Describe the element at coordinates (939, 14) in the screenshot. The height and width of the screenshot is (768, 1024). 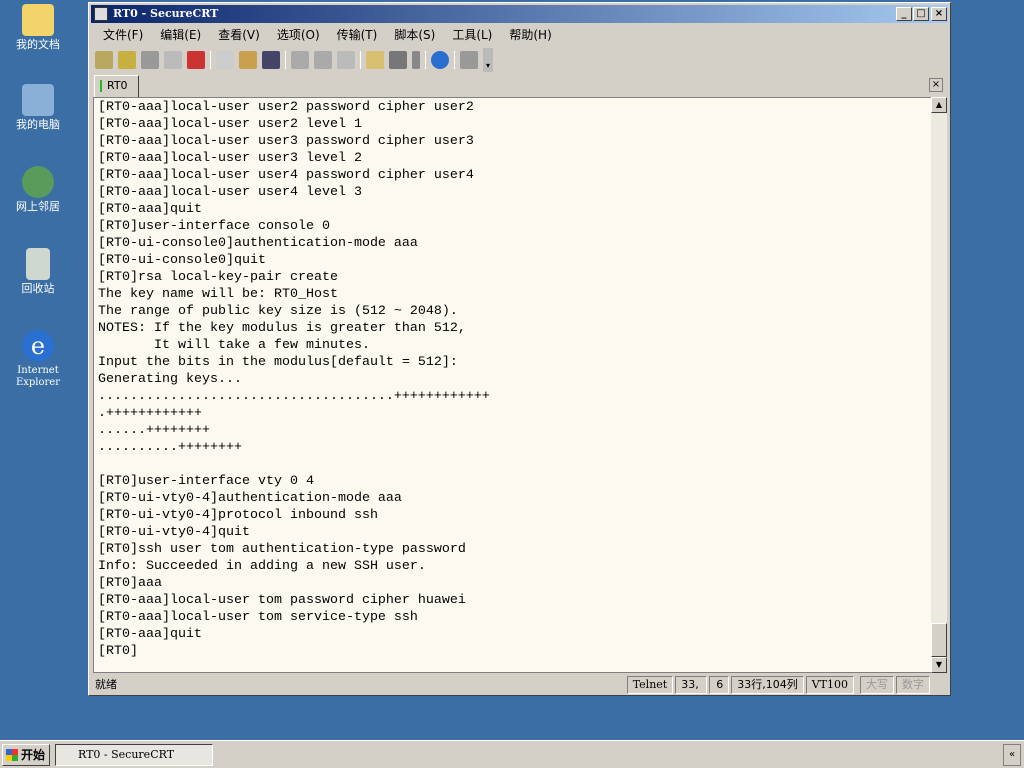
I see `close-button: ×` at that location.